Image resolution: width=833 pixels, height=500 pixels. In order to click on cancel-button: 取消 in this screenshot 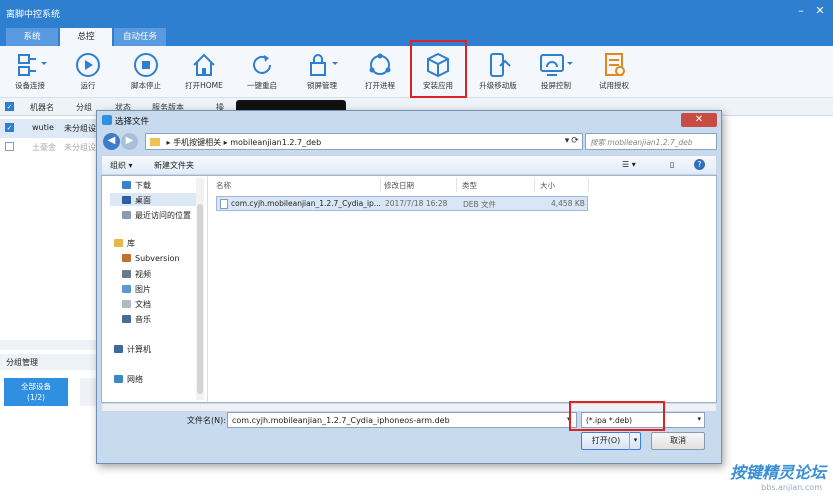, I will do `click(678, 441)`.